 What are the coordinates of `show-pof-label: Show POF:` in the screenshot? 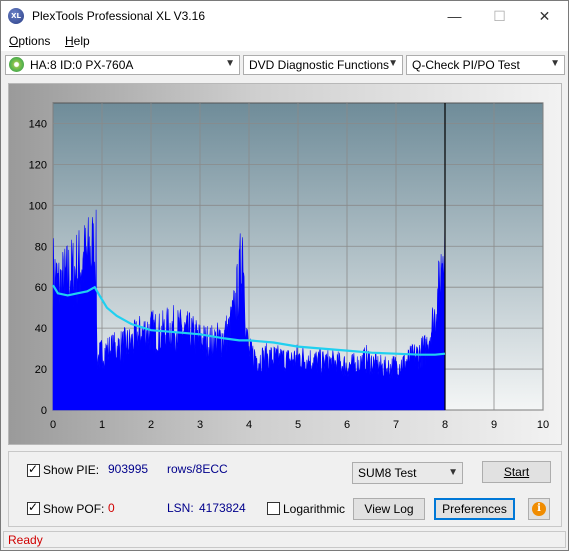 It's located at (74, 509).